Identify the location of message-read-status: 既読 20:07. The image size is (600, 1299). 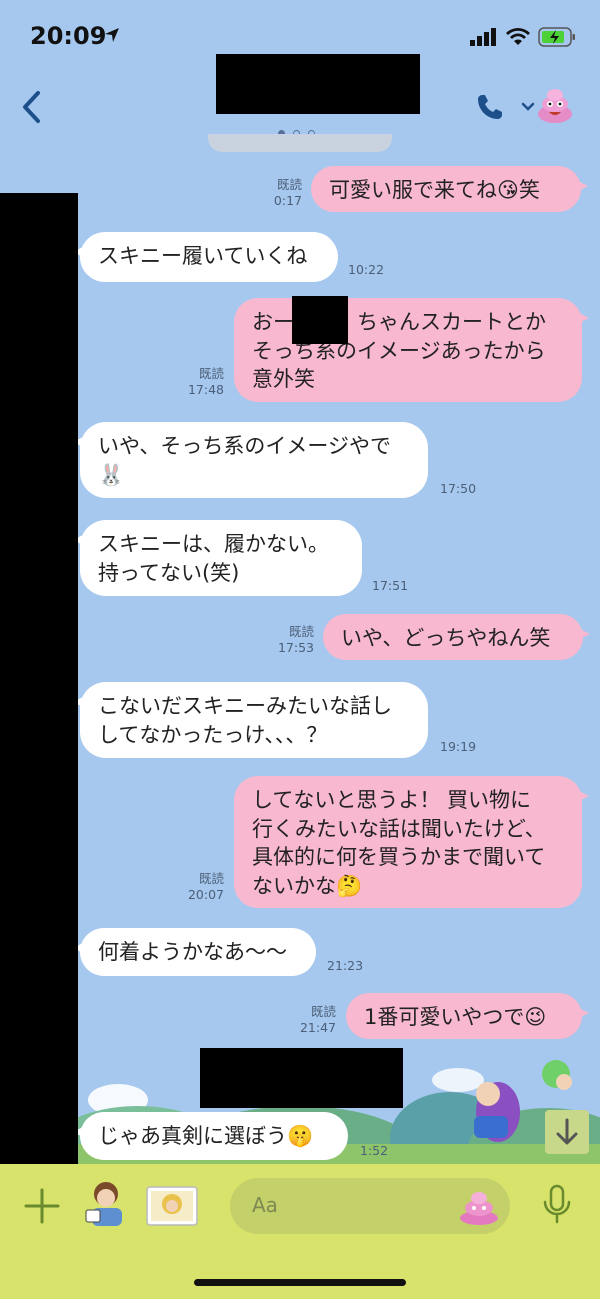
(205, 886).